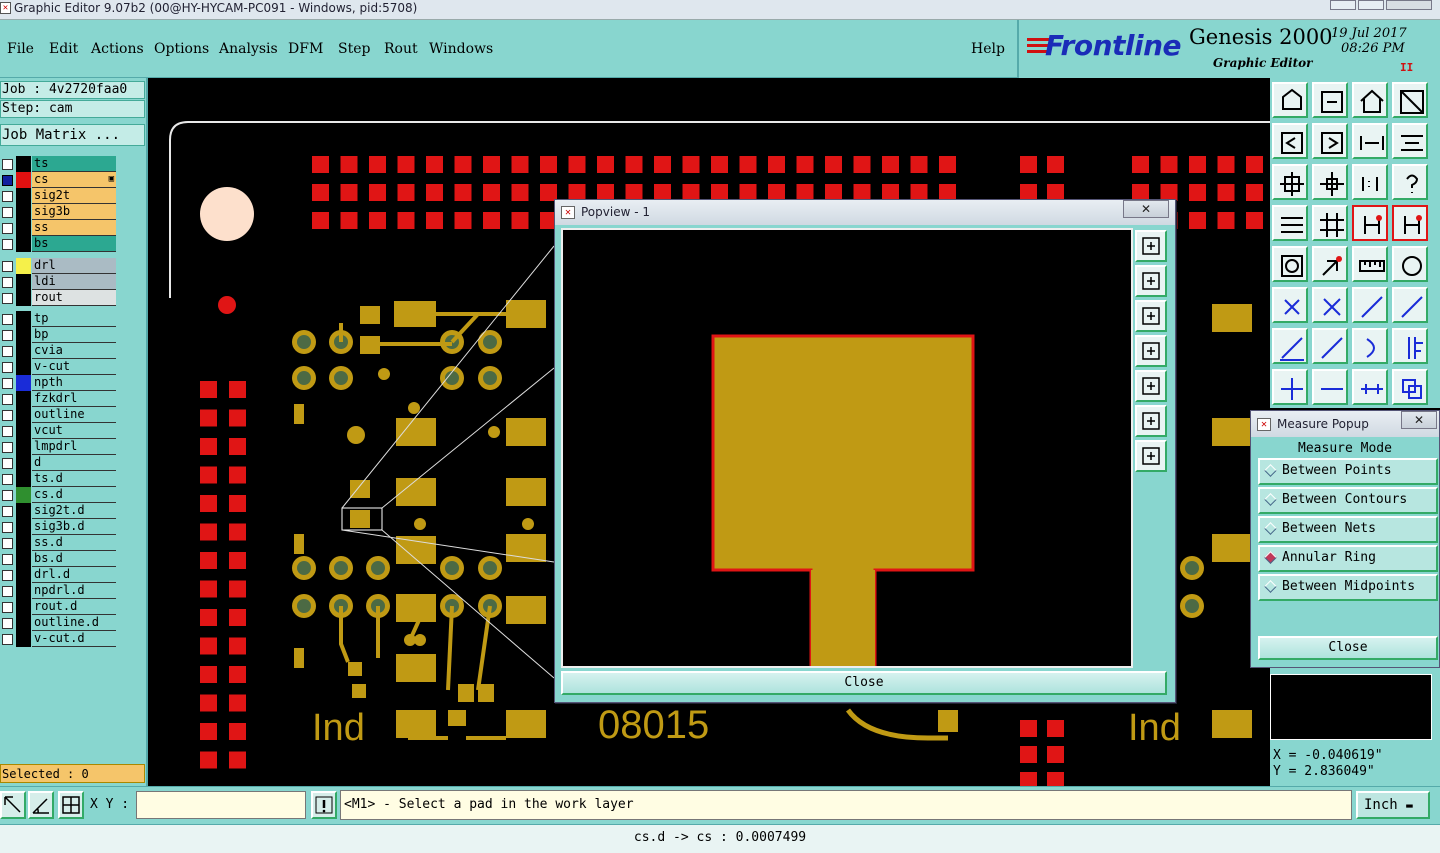  I want to click on snap-icon, so click(13, 805).